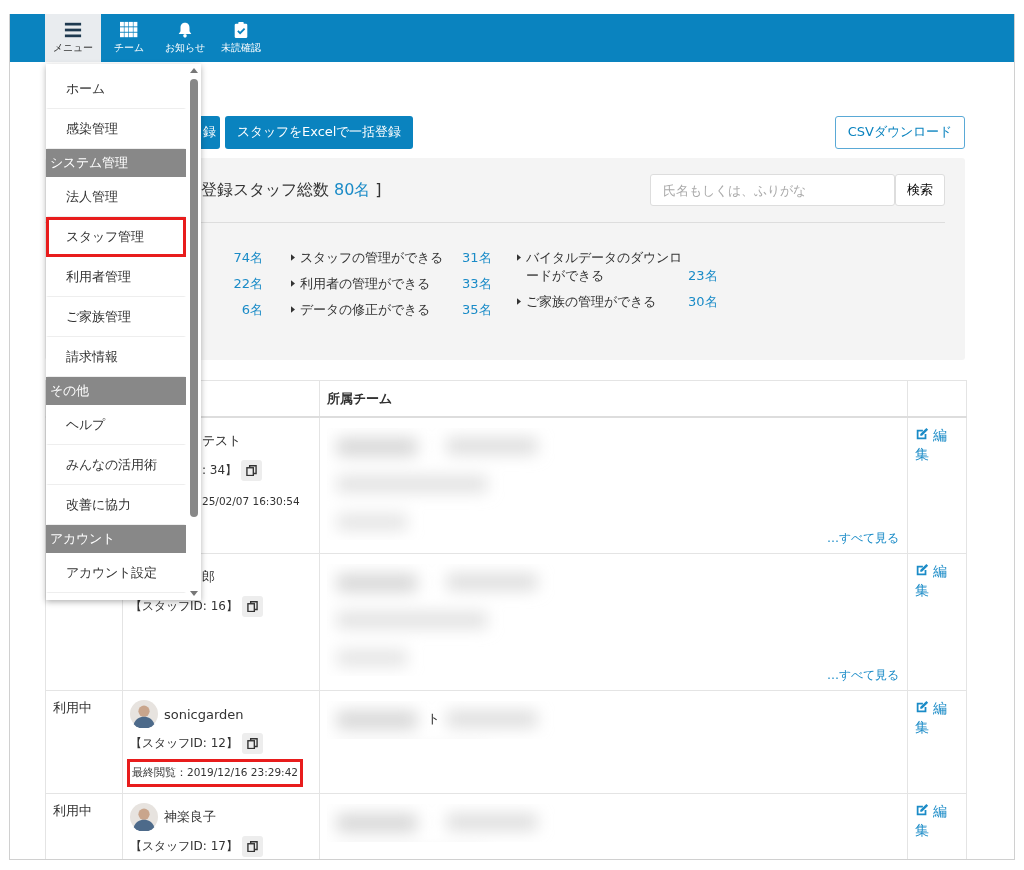 The height and width of the screenshot is (870, 1024). Describe the element at coordinates (116, 391) in the screenshot. I see `menu-section-header: その他` at that location.